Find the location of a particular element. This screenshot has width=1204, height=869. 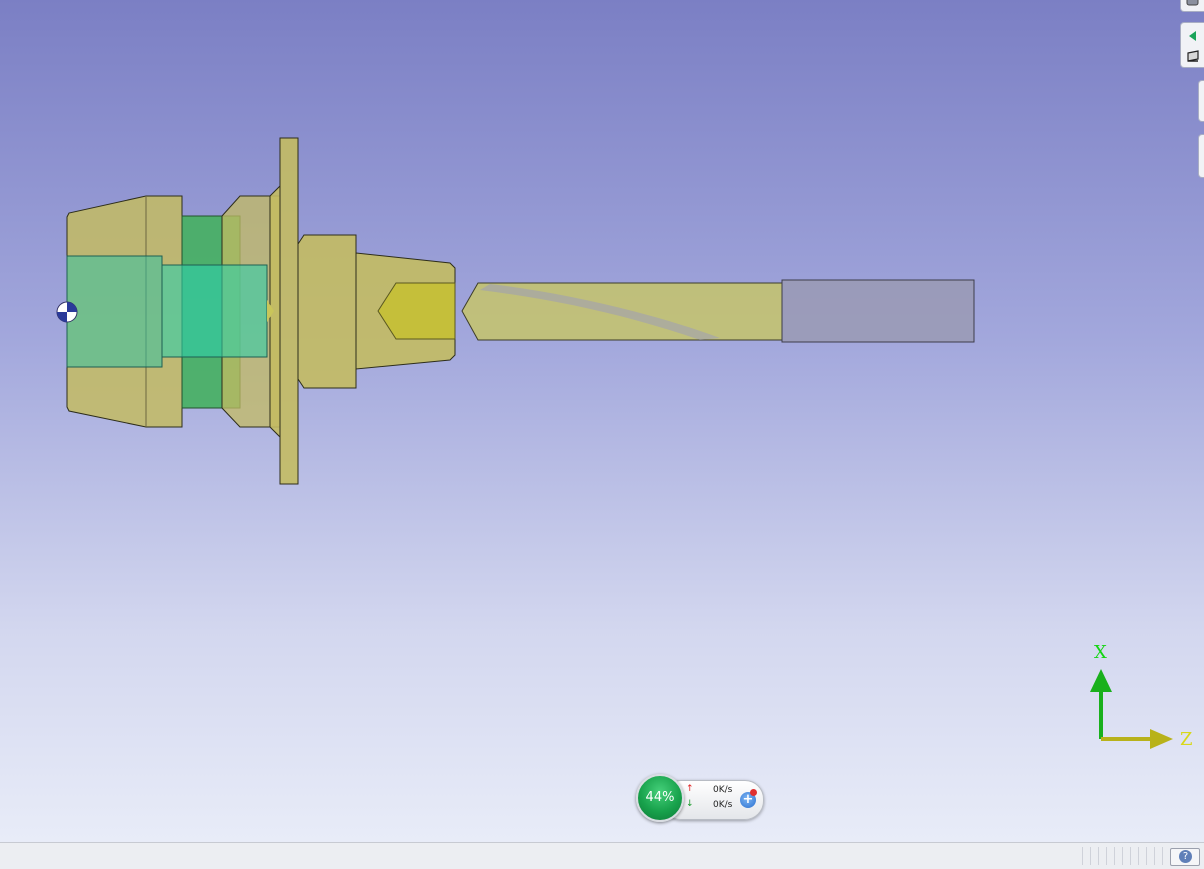

notification-dot is located at coordinates (753, 792).